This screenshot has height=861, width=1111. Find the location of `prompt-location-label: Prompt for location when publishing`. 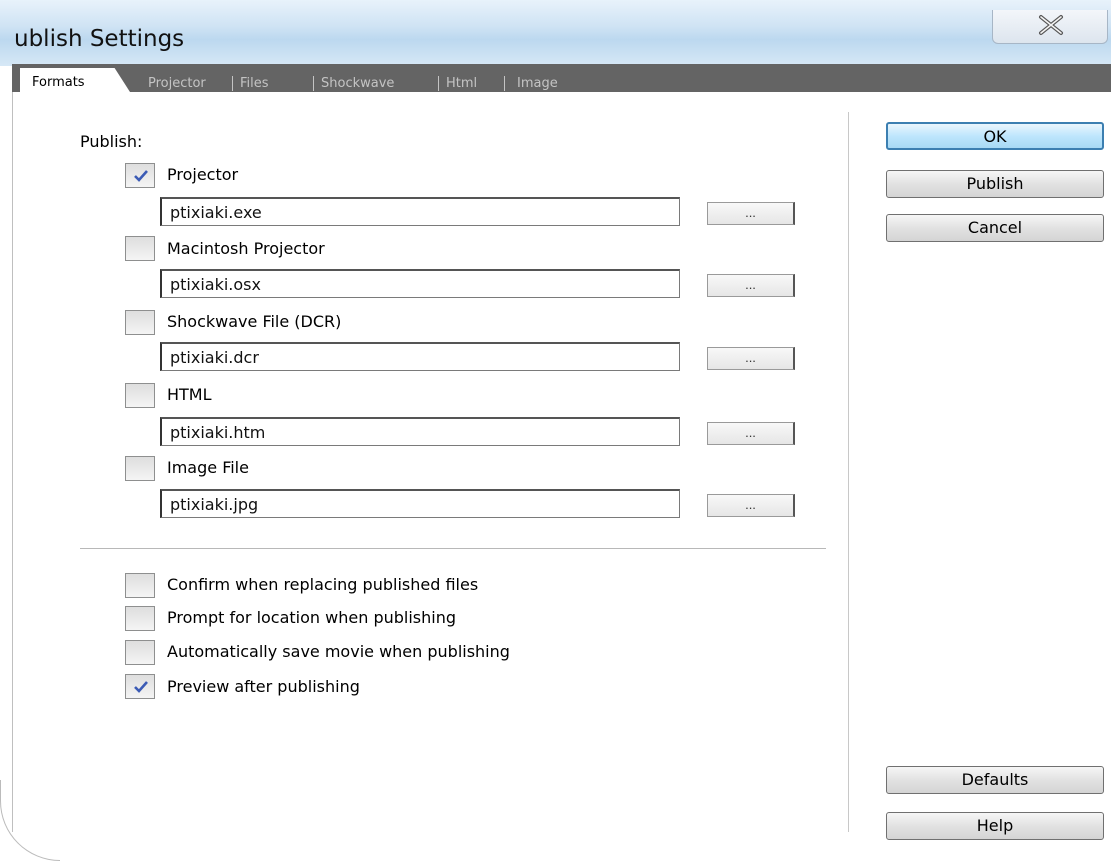

prompt-location-label: Prompt for location when publishing is located at coordinates (311, 617).